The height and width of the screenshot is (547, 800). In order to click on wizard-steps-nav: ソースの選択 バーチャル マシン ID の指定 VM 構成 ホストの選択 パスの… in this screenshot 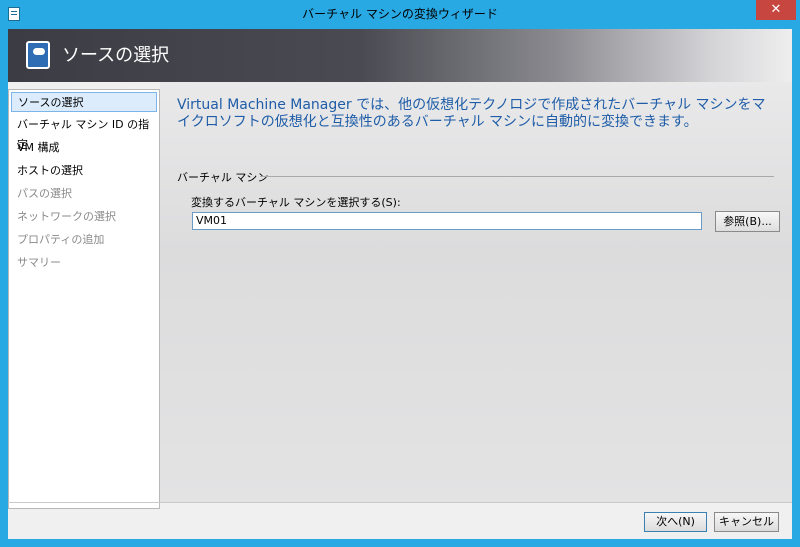, I will do `click(84, 299)`.